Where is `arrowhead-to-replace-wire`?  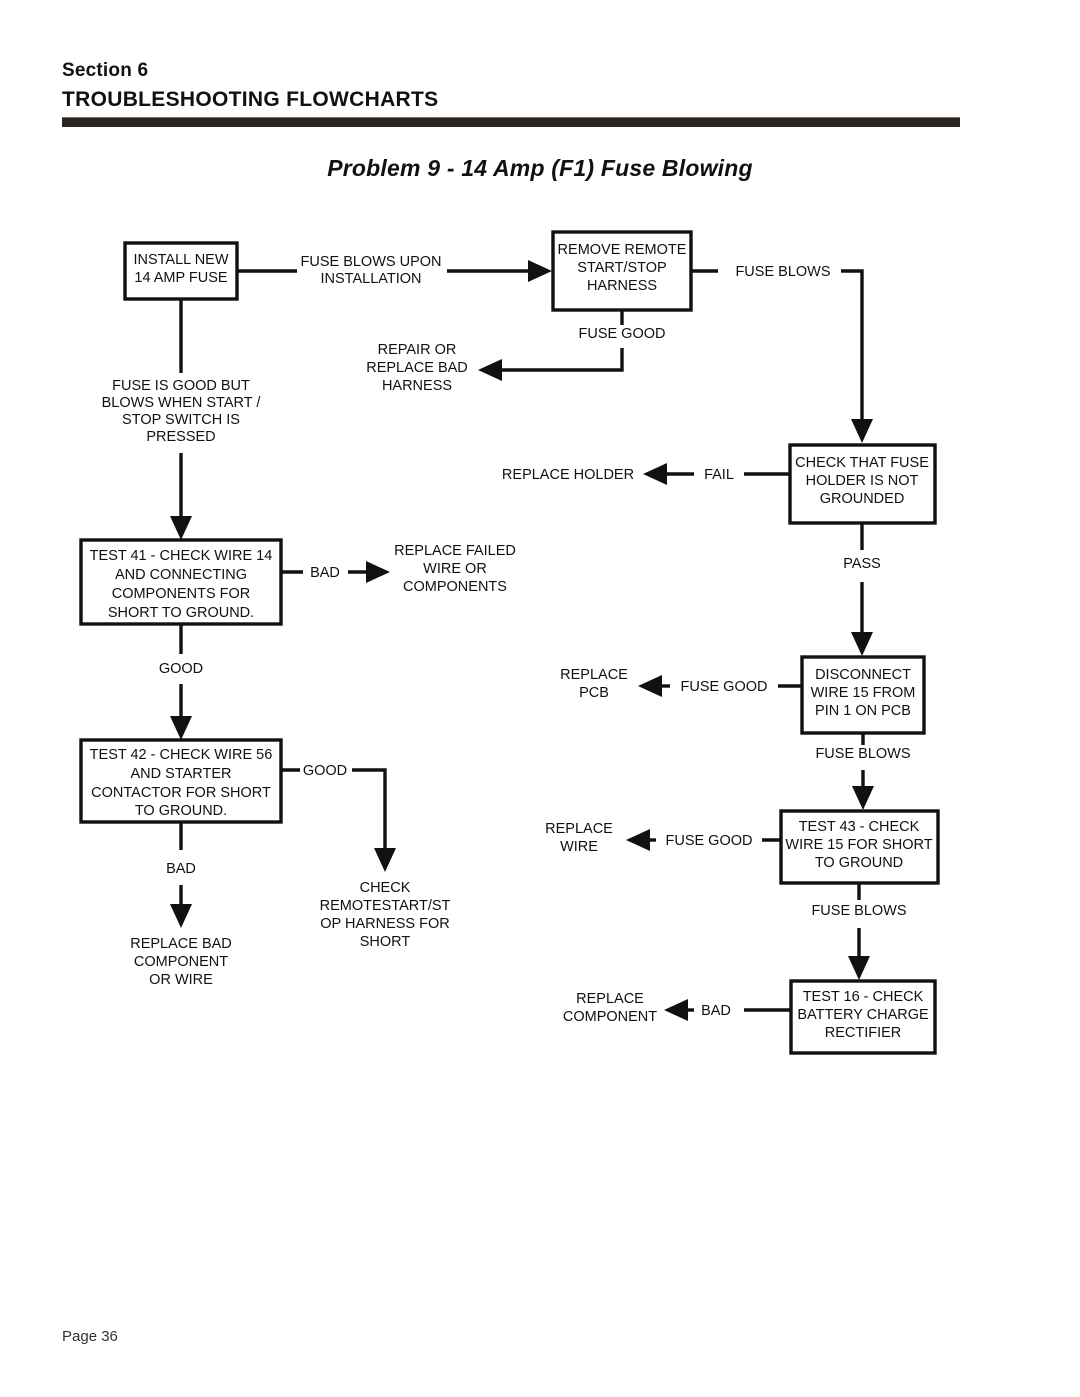 arrowhead-to-replace-wire is located at coordinates (638, 840).